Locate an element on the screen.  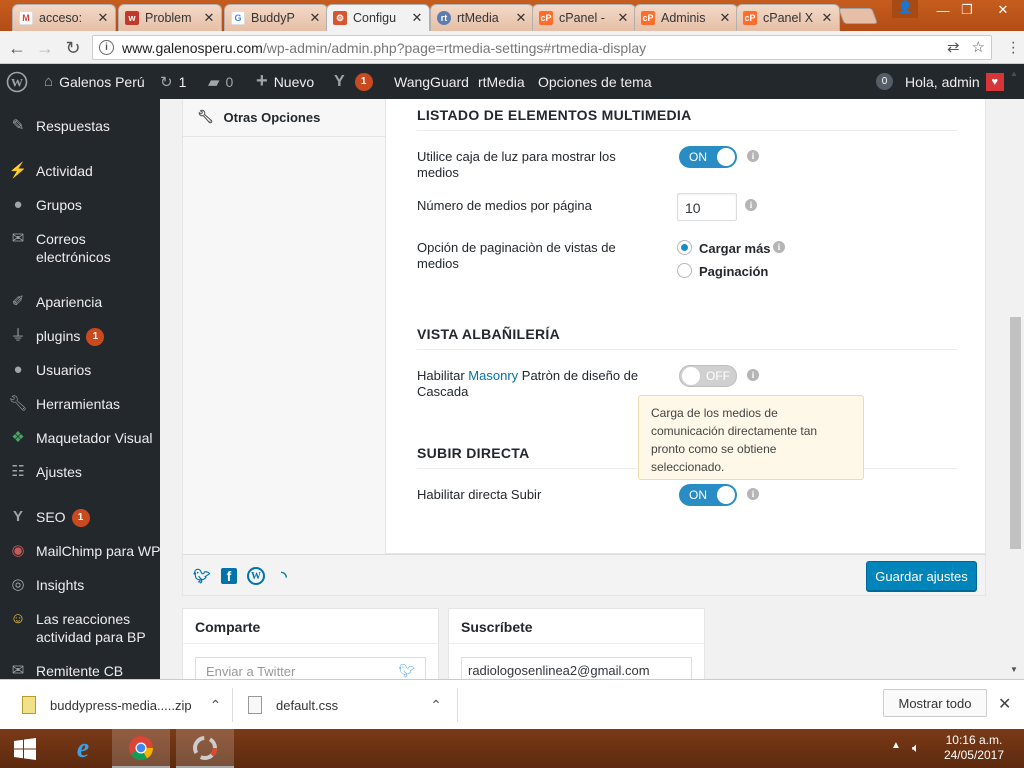
yoast-menu: Y 1 is located at coordinates (353, 81).